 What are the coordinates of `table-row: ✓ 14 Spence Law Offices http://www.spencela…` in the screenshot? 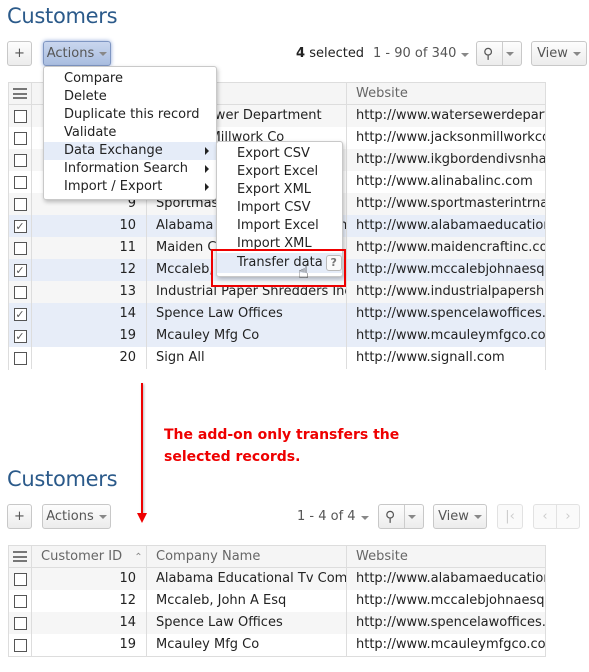 It's located at (277, 314).